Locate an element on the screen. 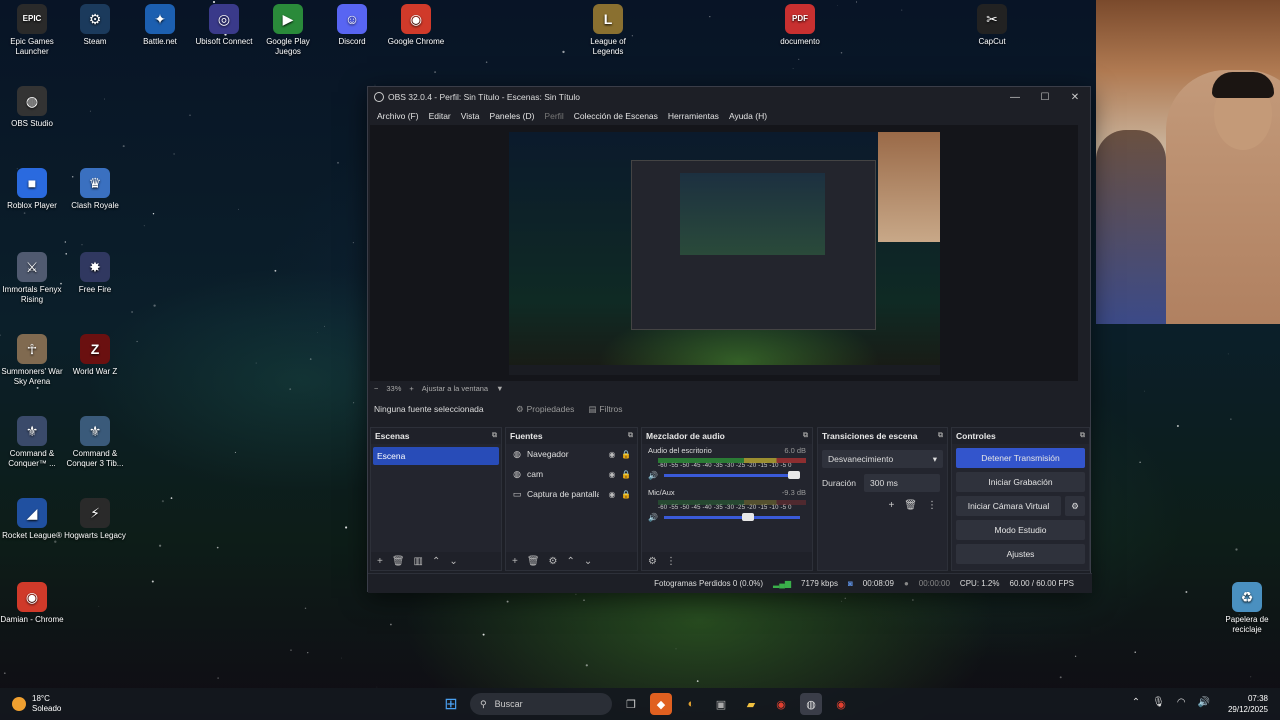 Image resolution: width=1280 pixels, height=720 pixels. clock: 07:38 29/12/2025 is located at coordinates (1248, 704).